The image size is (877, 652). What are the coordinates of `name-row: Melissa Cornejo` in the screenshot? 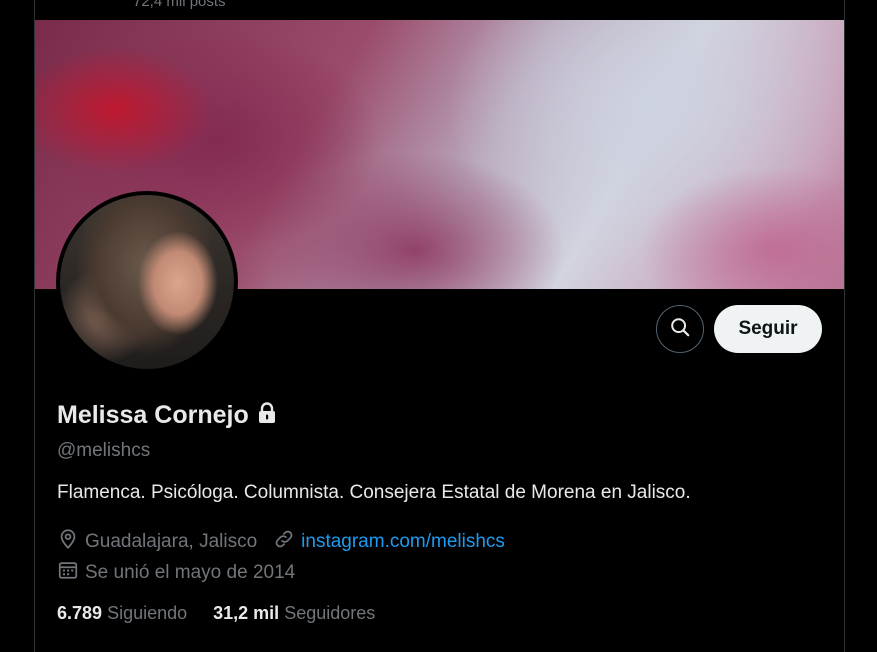 It's located at (167, 415).